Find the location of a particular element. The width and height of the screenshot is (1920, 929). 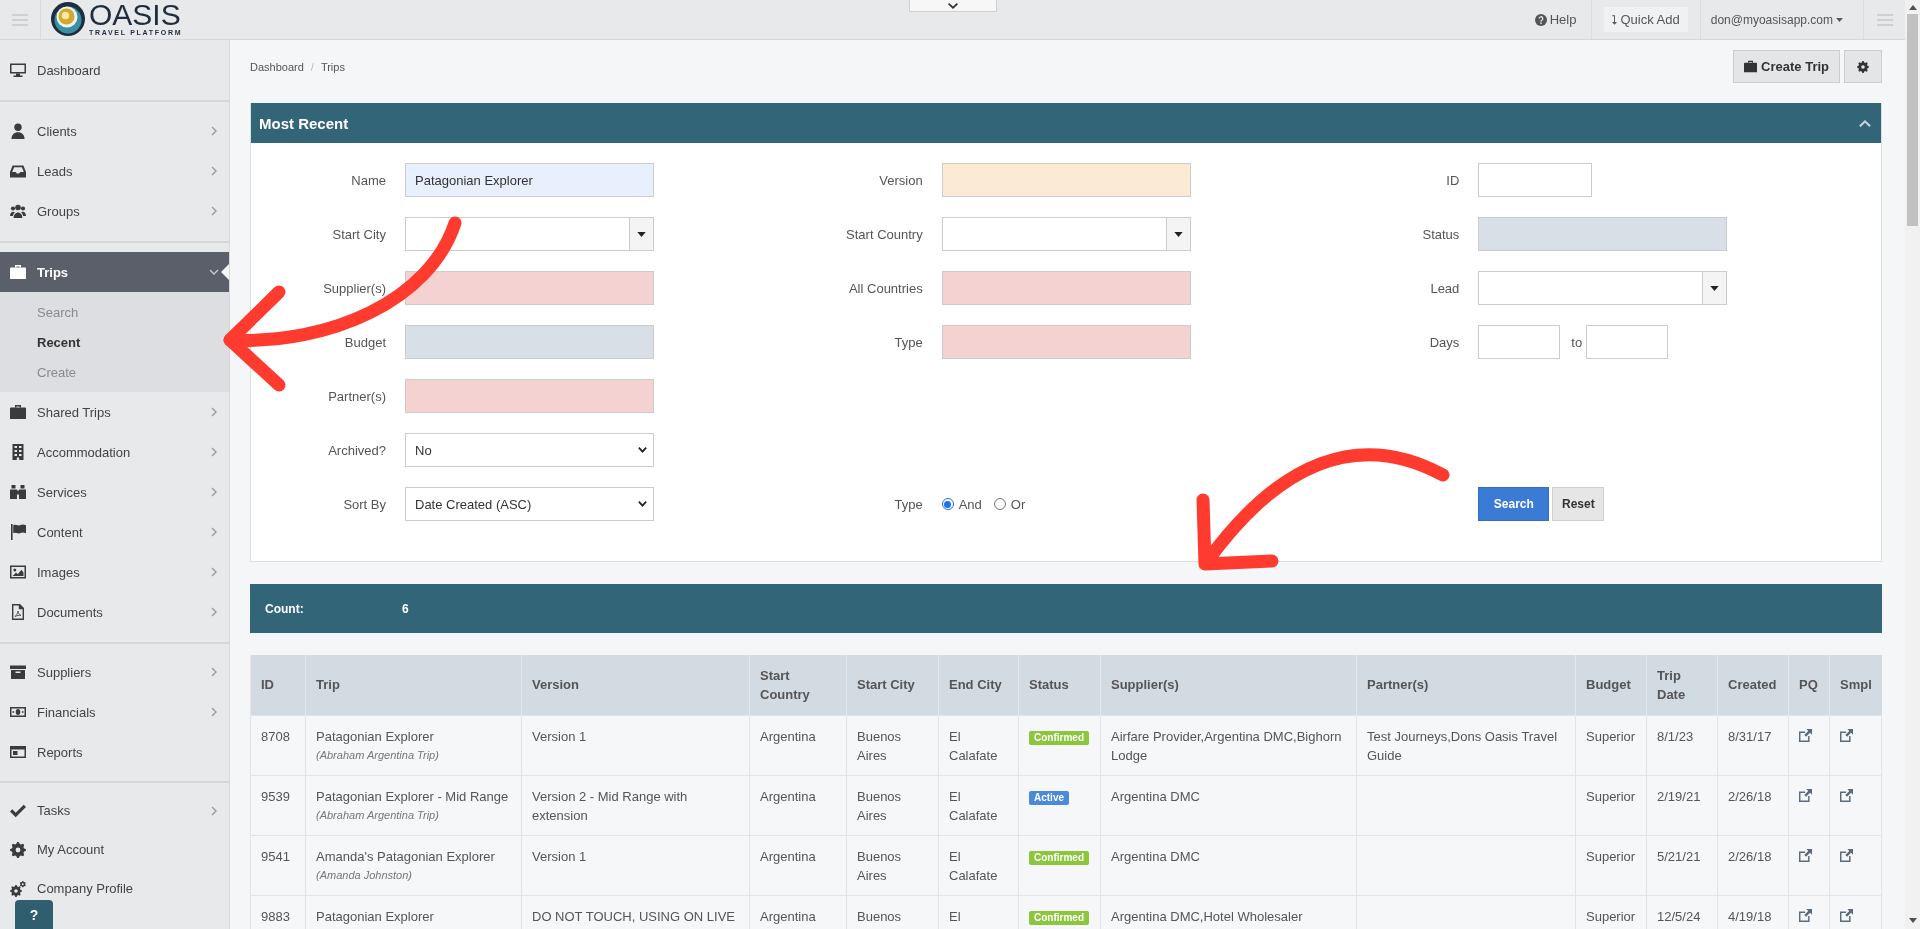

field-label: Status is located at coordinates (1441, 234).